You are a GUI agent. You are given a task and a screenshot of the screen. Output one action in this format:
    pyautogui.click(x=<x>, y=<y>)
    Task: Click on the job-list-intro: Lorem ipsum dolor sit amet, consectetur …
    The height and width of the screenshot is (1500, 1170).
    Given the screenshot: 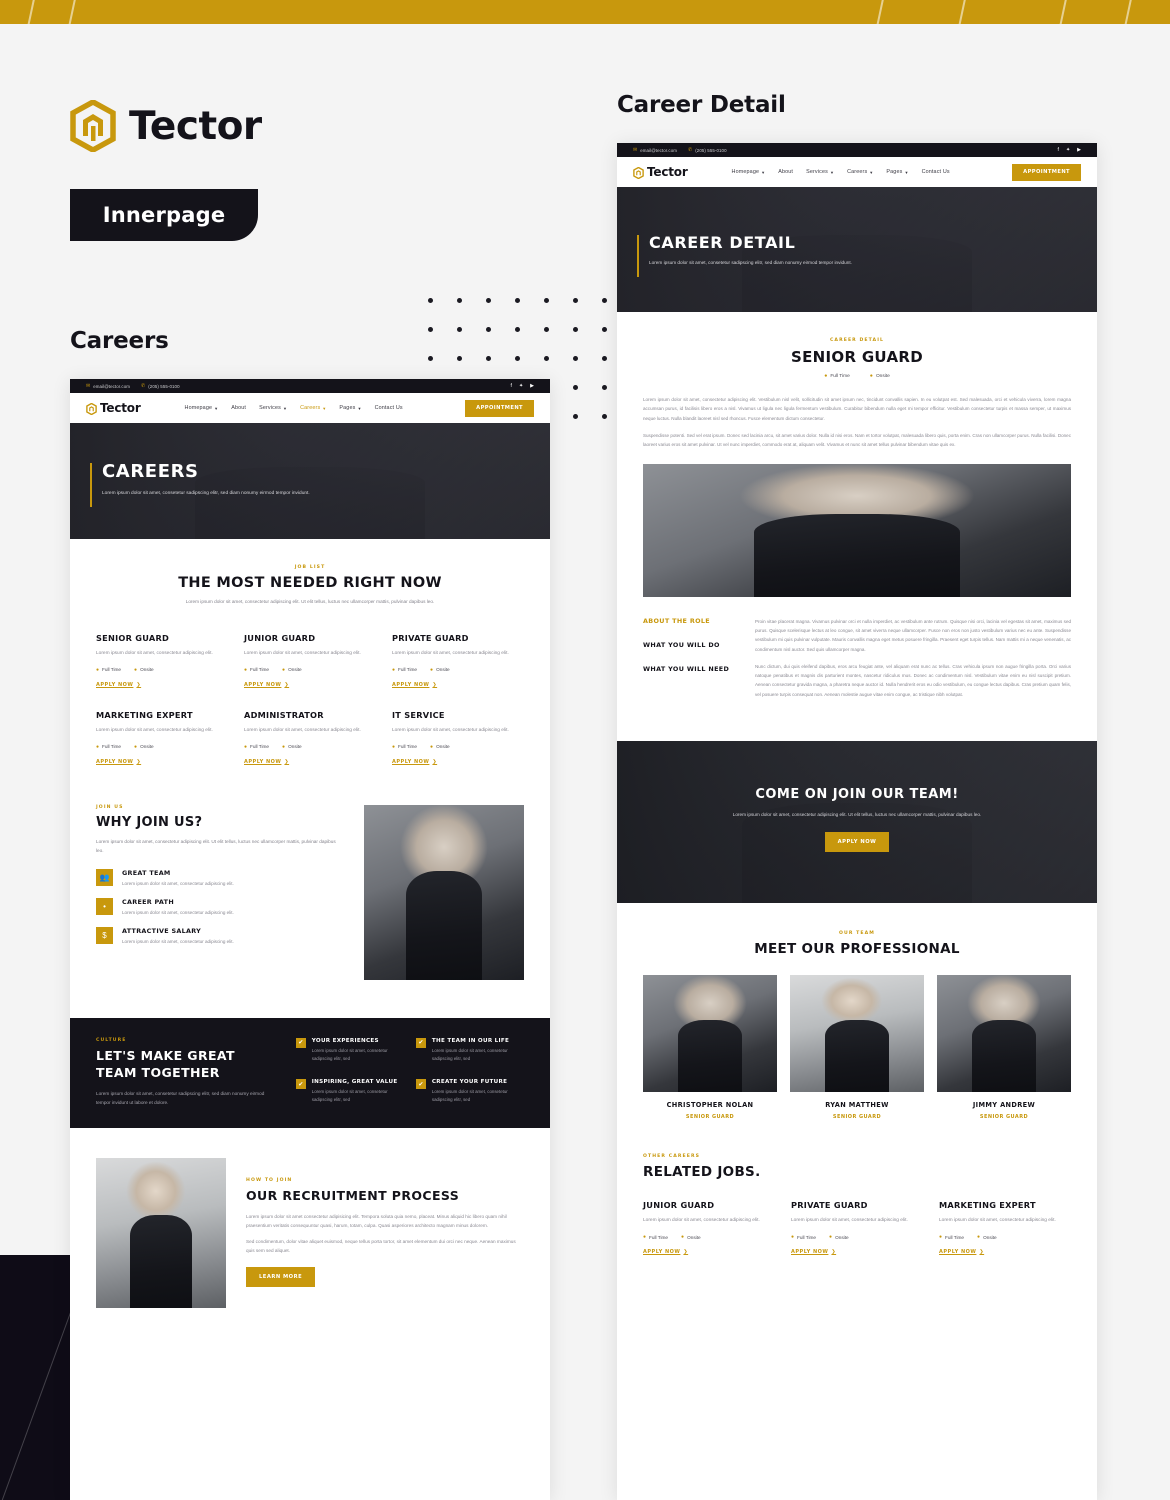 What is the action you would take?
    pyautogui.click(x=310, y=601)
    